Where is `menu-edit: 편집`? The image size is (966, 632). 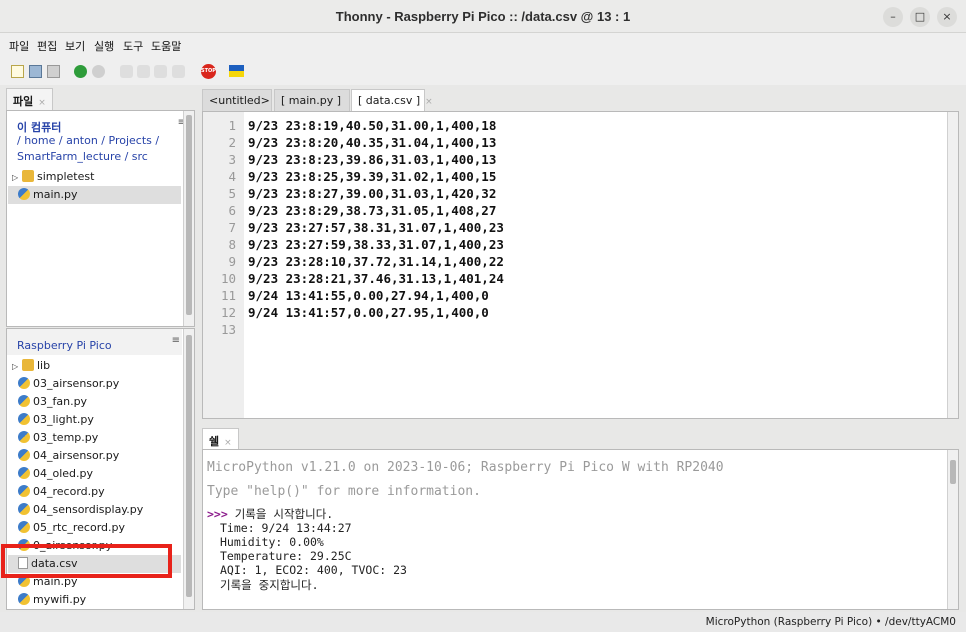 menu-edit: 편집 is located at coordinates (47, 46).